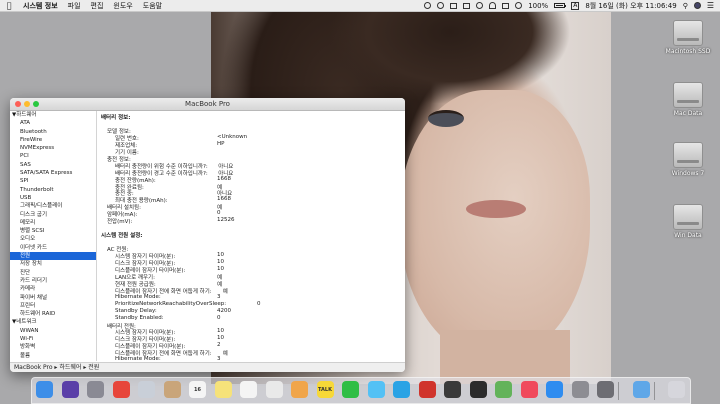 The width and height of the screenshot is (720, 404). I want to click on property-label: Hibernate Mode:, so click(138, 296).